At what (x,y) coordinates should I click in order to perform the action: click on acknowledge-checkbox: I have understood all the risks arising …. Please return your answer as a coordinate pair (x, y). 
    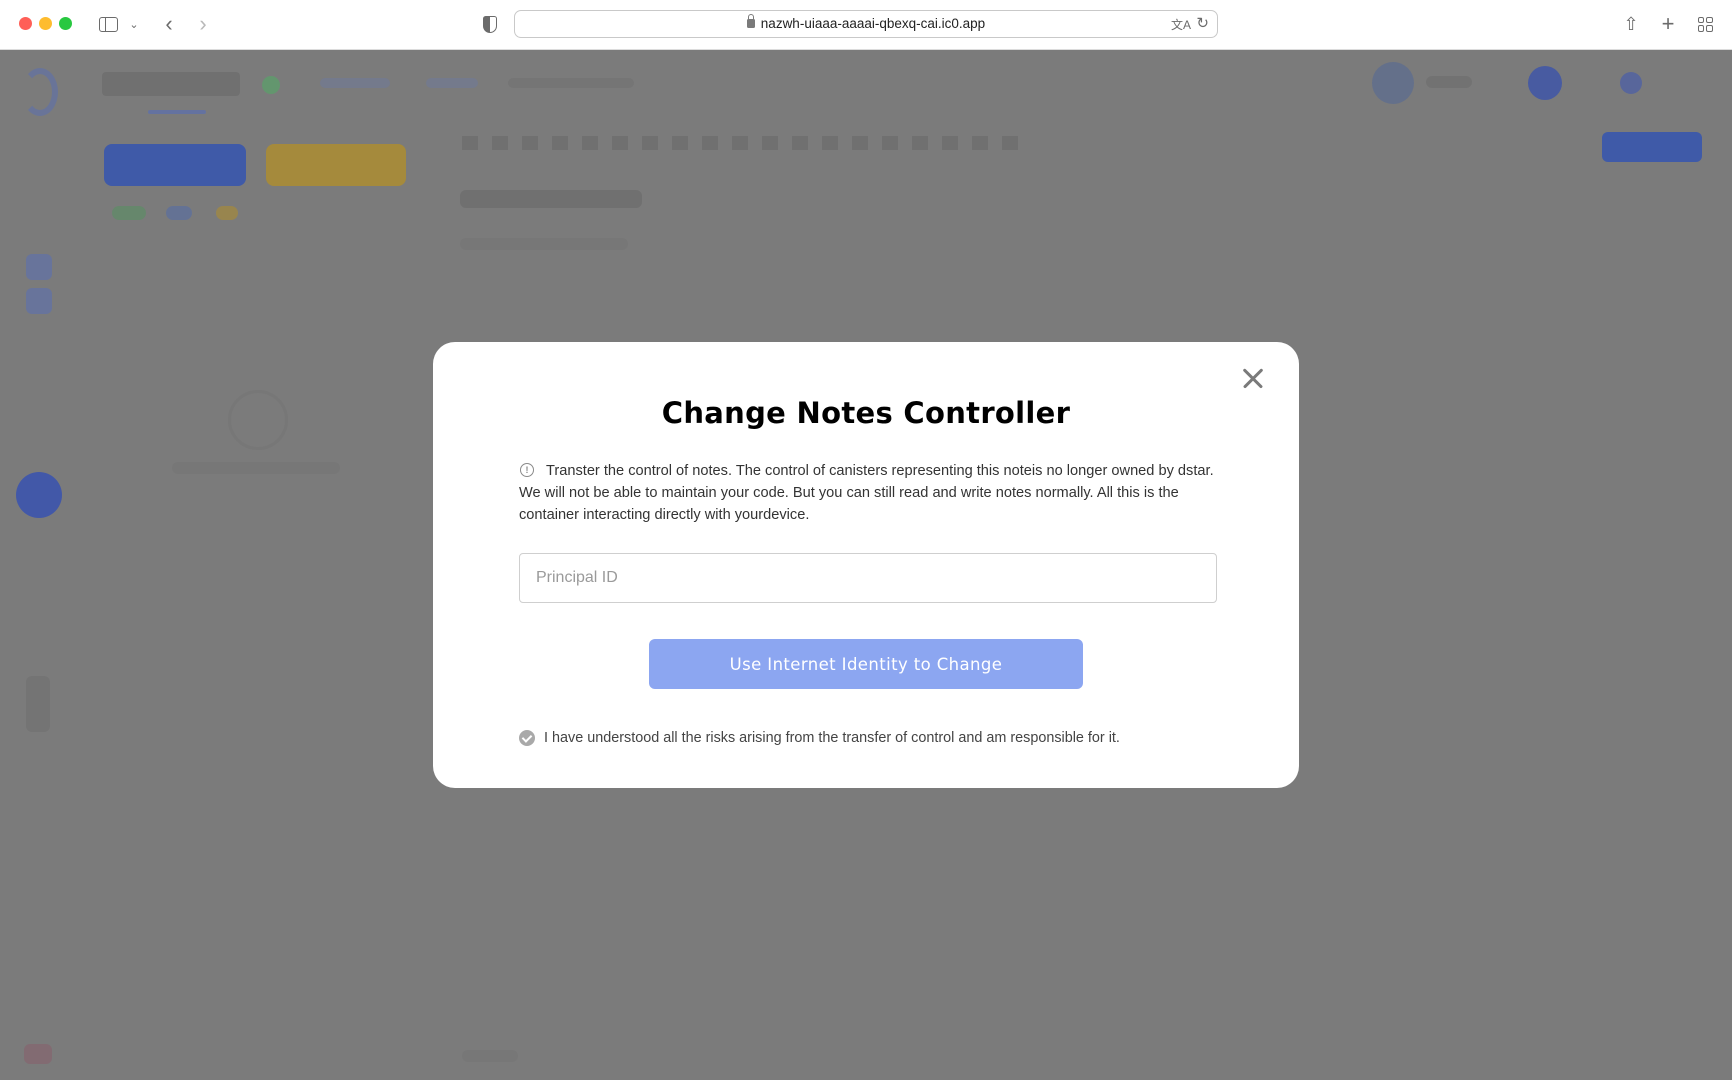
    Looking at the image, I should click on (819, 738).